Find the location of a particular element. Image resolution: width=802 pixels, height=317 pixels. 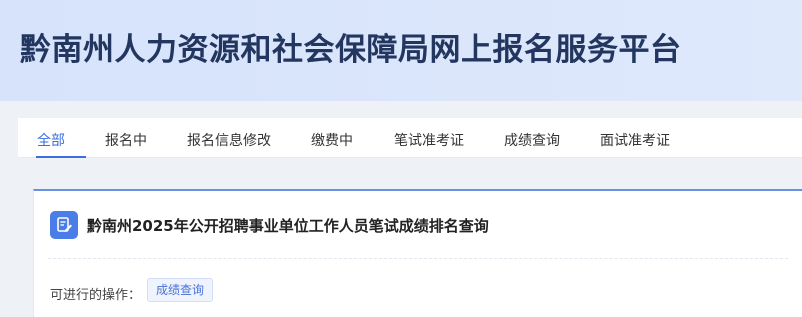

tab-edit-registration: 报名信息修改 is located at coordinates (229, 140).